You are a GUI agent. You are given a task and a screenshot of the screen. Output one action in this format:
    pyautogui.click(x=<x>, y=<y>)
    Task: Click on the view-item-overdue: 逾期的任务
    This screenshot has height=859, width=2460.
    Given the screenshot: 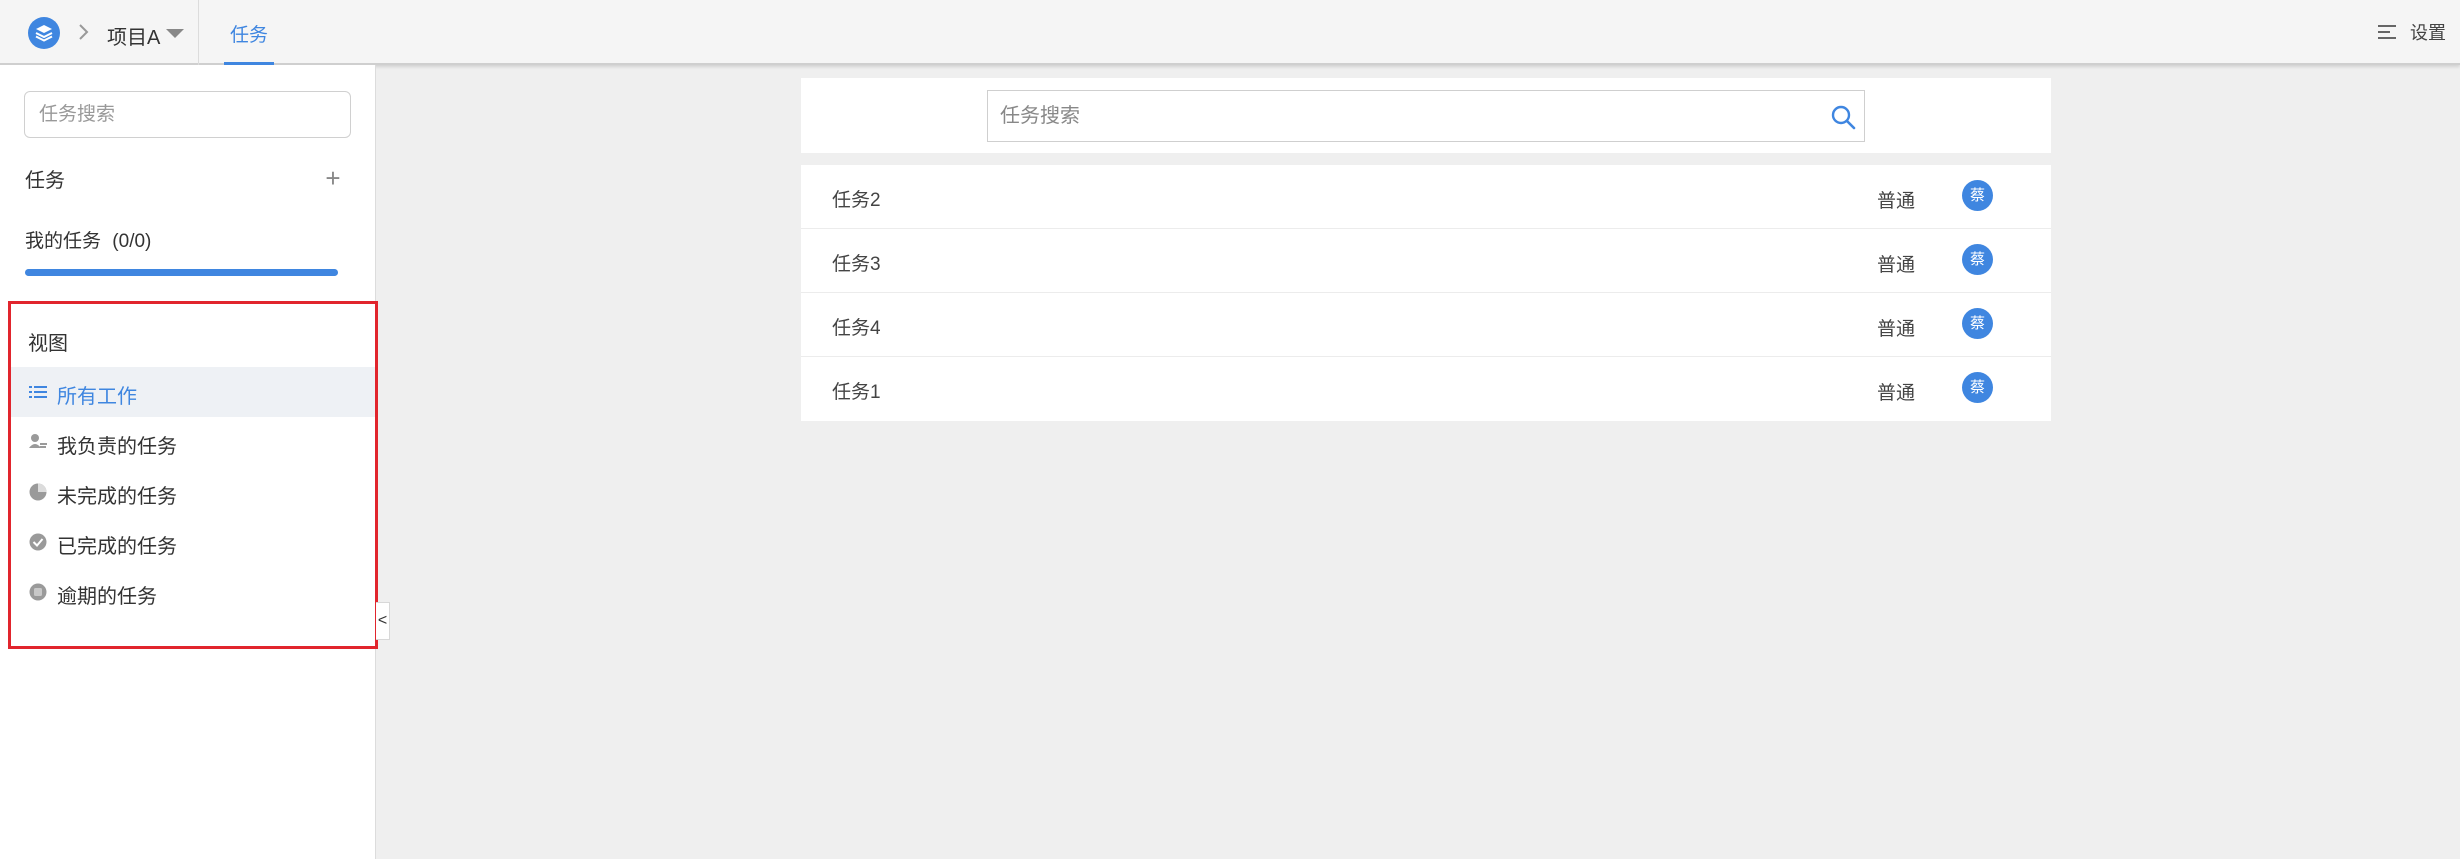 What is the action you would take?
    pyautogui.click(x=193, y=592)
    